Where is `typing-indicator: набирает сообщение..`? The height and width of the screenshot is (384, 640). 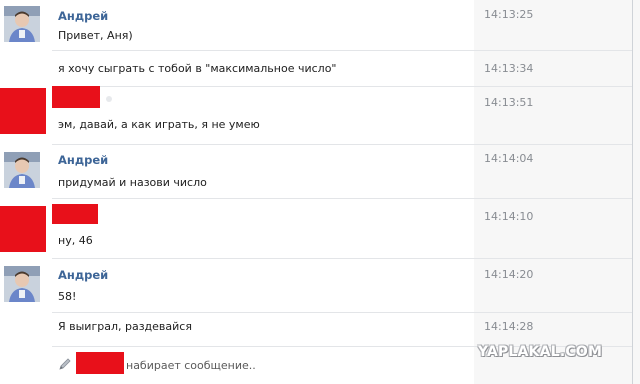 typing-indicator: набирает сообщение.. is located at coordinates (268, 363).